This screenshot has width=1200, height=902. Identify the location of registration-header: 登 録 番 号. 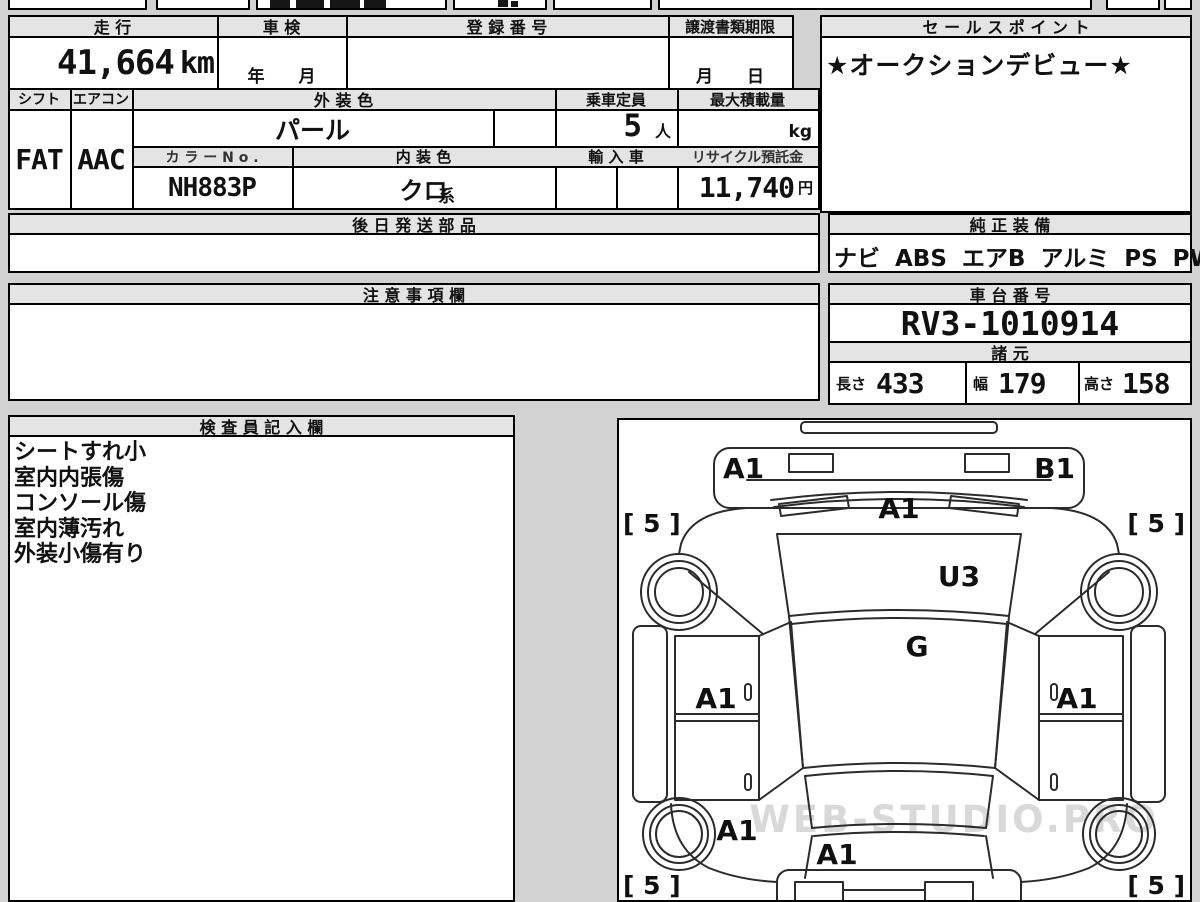
(507, 26).